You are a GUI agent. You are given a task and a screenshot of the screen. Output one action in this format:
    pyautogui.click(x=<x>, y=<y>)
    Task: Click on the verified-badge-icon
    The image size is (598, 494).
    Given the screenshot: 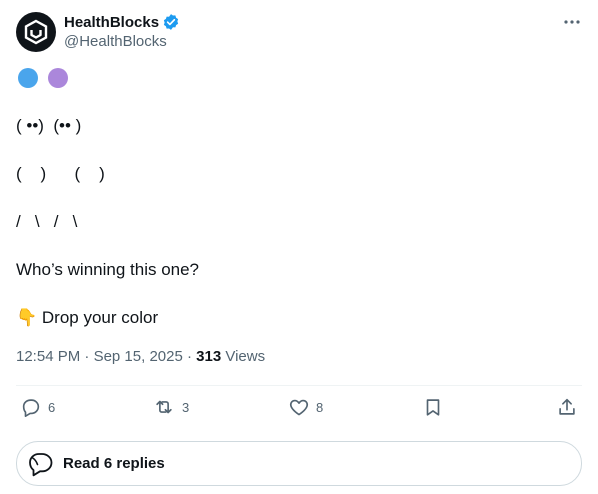 What is the action you would take?
    pyautogui.click(x=171, y=22)
    